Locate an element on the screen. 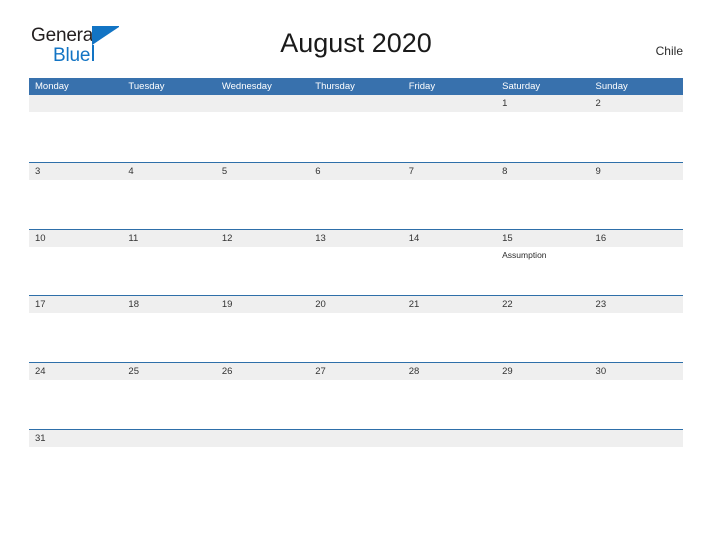 This screenshot has width=712, height=550. day-number: 13 is located at coordinates (355, 238).